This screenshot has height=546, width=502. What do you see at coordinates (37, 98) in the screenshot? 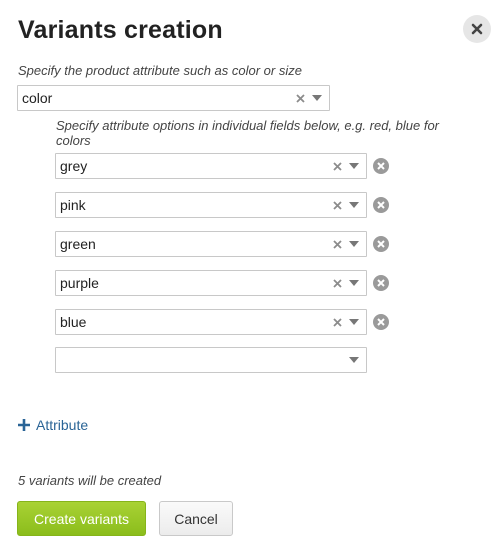
I see `attribute-select-value: color` at bounding box center [37, 98].